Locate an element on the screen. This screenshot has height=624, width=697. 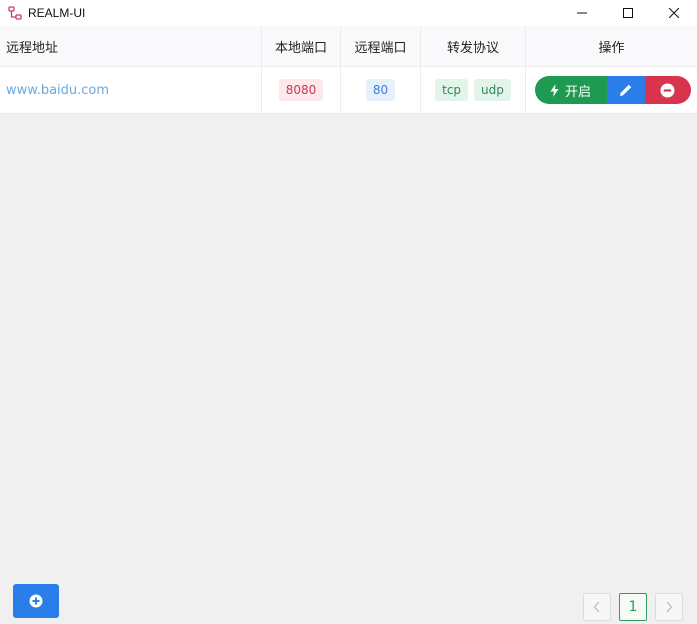
window-controls is located at coordinates (628, 13).